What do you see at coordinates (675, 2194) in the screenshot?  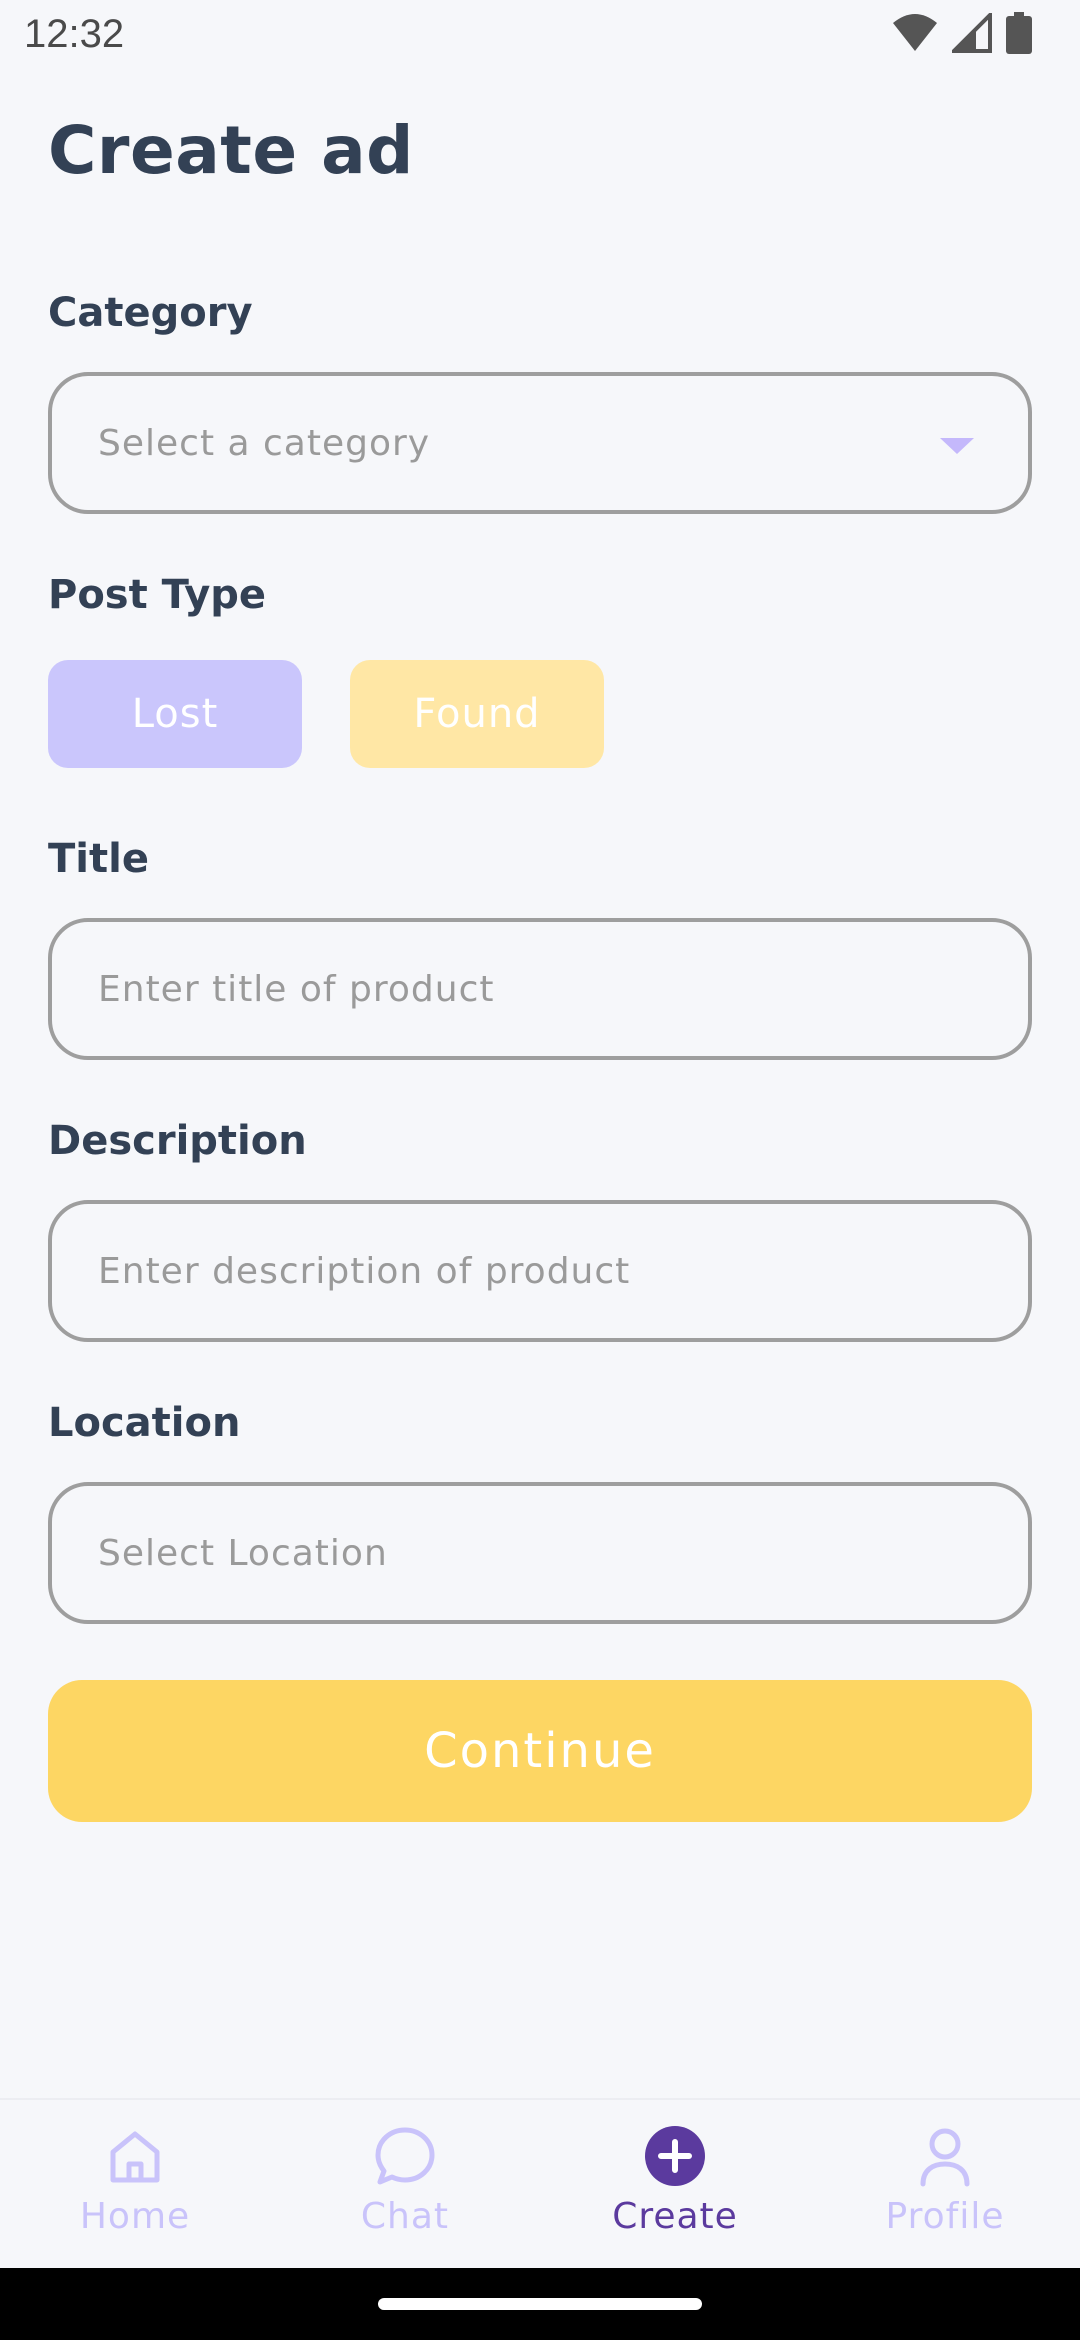 I see `nav-item-create: Create` at bounding box center [675, 2194].